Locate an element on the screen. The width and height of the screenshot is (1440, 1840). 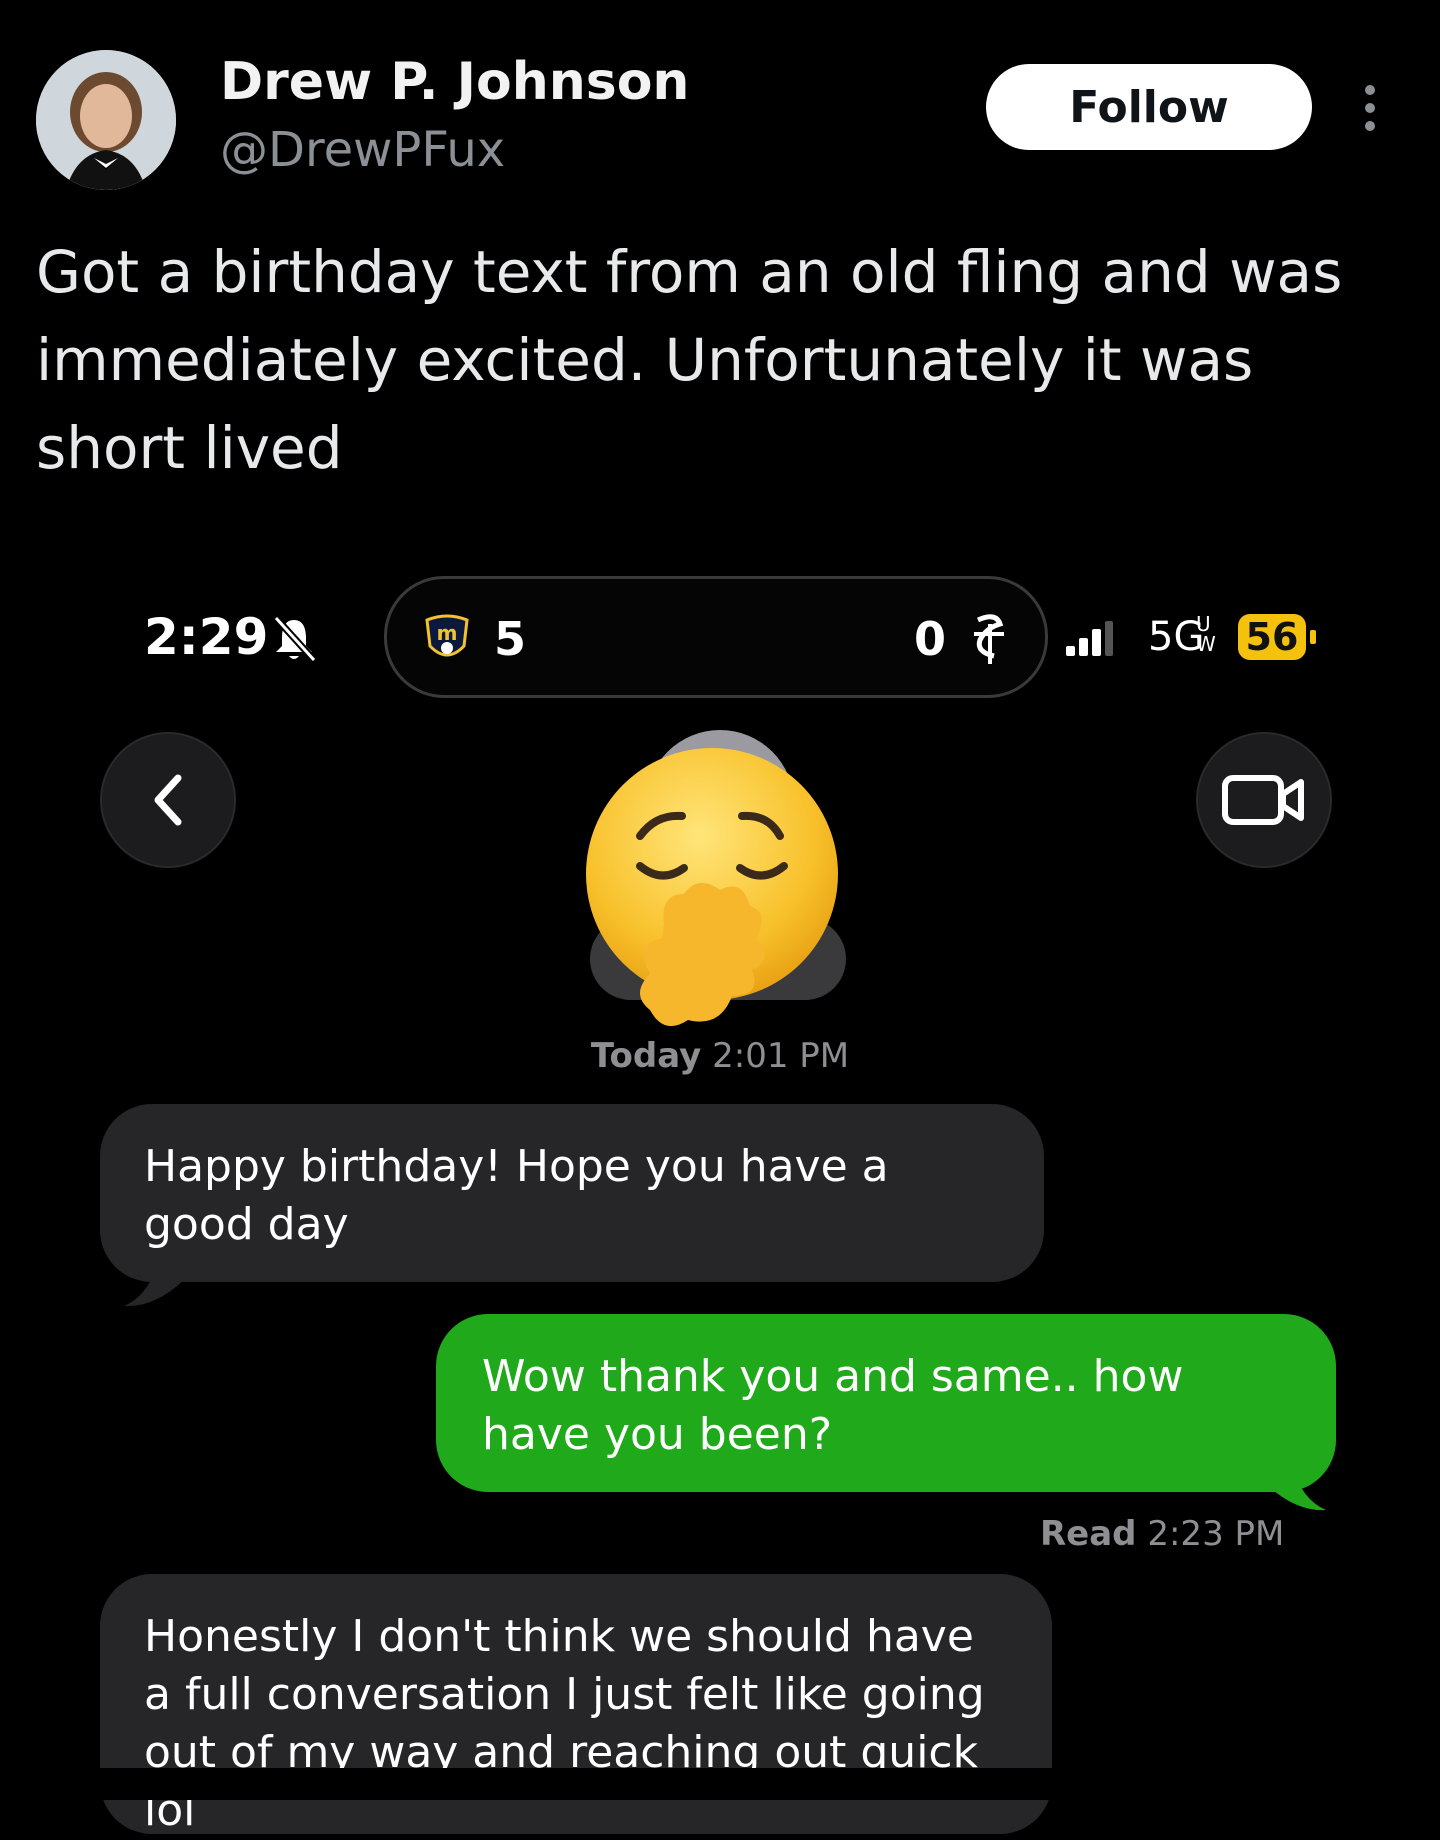
conversation-timestamp: Today 2:01 PM is located at coordinates (720, 1056).